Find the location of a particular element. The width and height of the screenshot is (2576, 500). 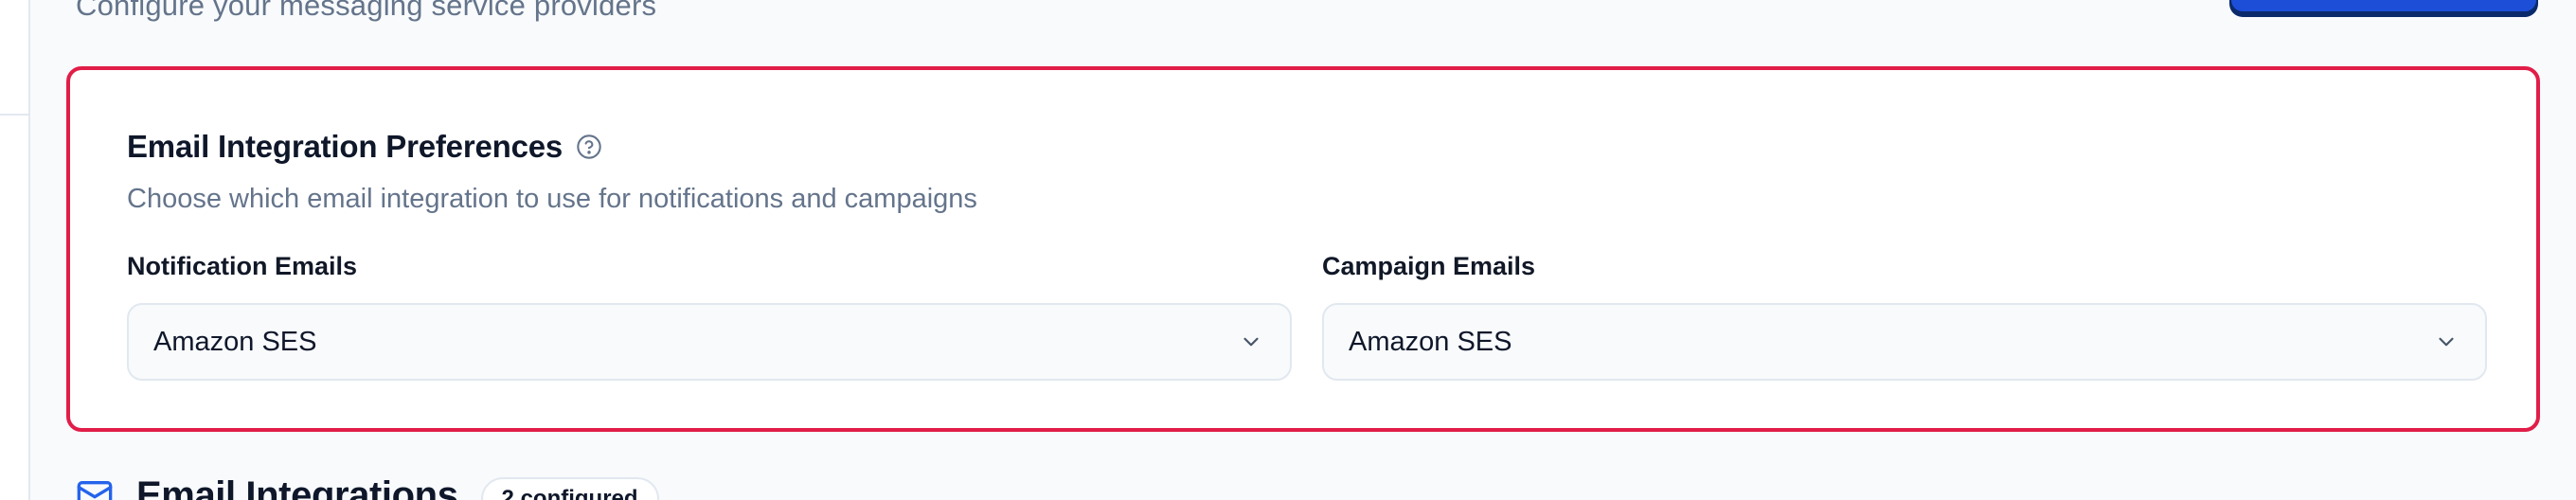

campaign-emails-value: Amazon SES is located at coordinates (1430, 342).